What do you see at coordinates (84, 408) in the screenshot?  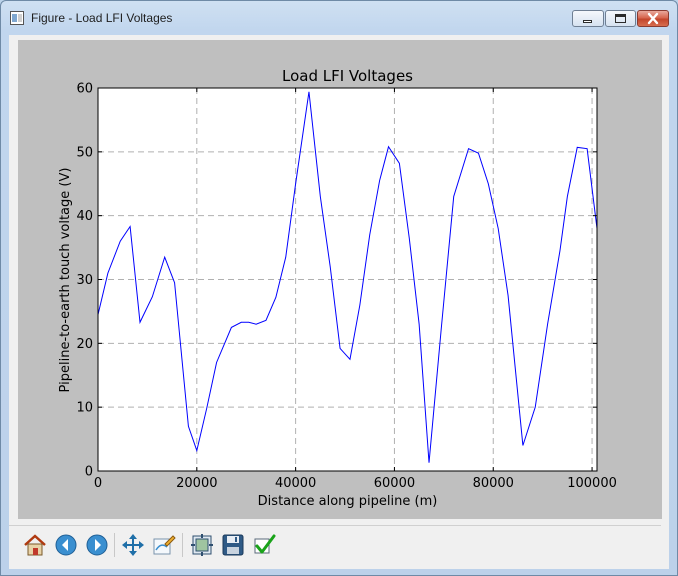 I see `y-tick-label: 10` at bounding box center [84, 408].